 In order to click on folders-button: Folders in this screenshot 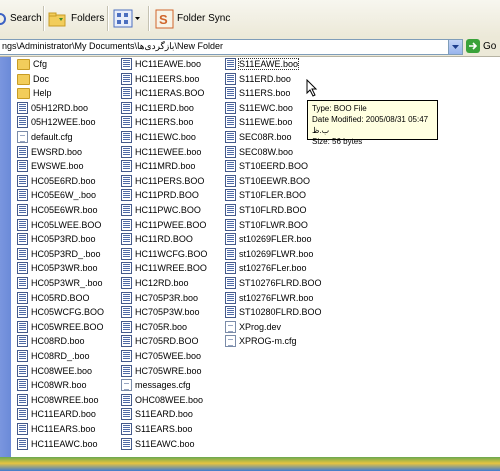, I will do `click(76, 18)`.